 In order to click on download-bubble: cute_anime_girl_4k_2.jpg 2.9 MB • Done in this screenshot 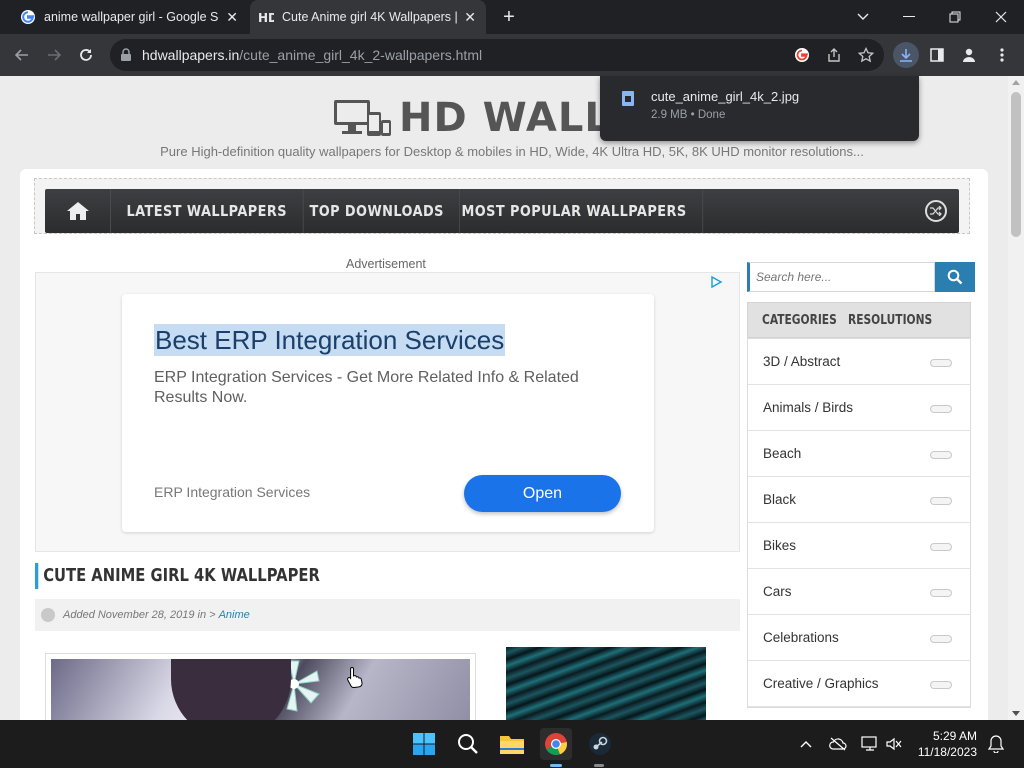, I will do `click(759, 108)`.